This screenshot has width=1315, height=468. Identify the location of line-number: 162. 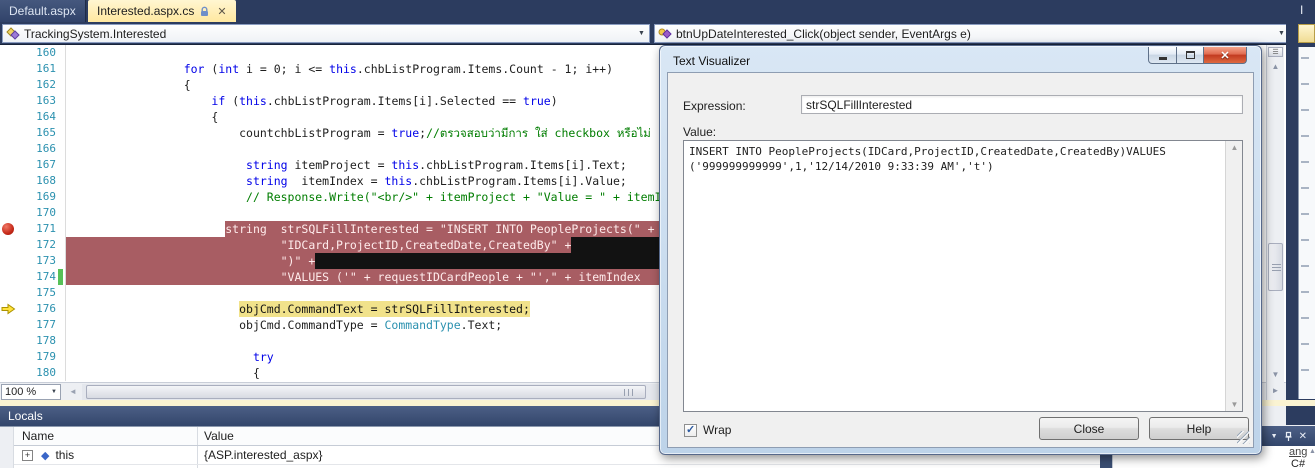
(46, 84).